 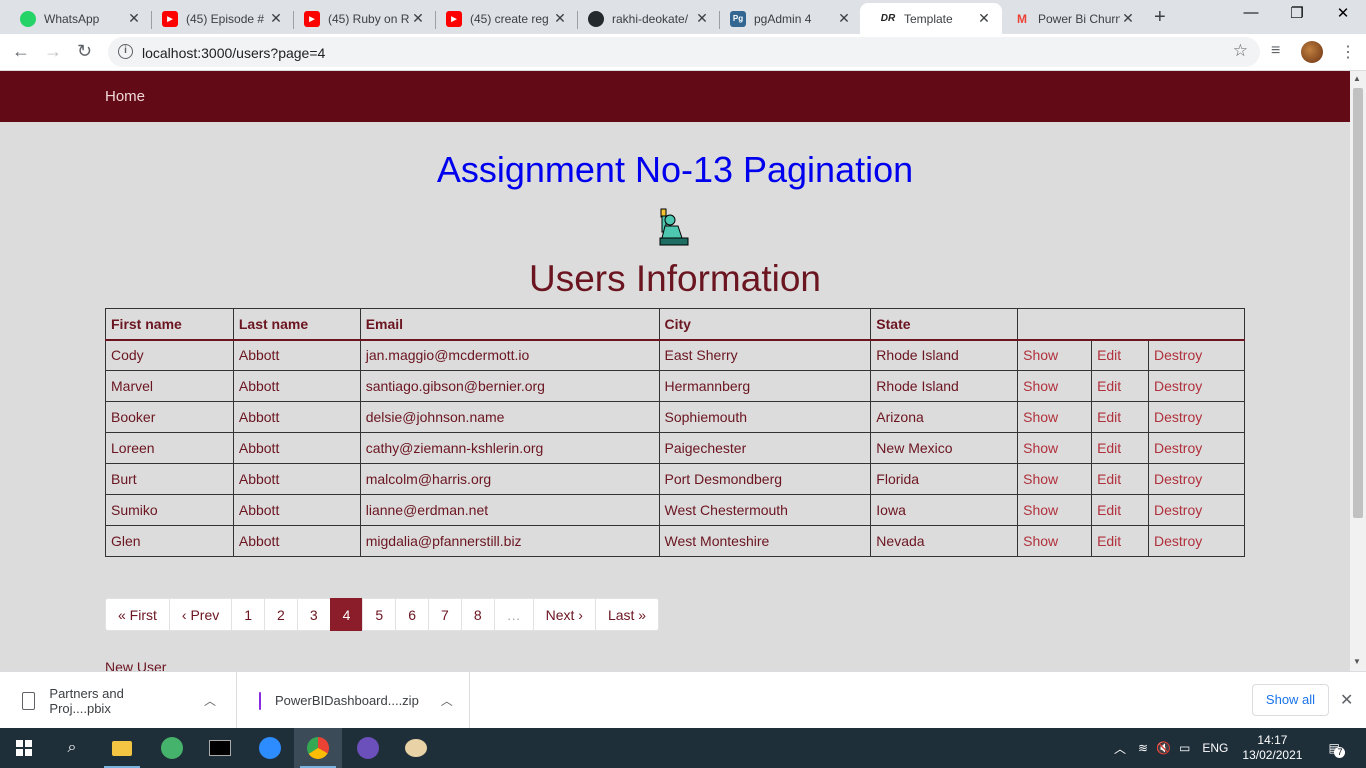 What do you see at coordinates (346, 614) in the screenshot?
I see `pagination-current-page: 4` at bounding box center [346, 614].